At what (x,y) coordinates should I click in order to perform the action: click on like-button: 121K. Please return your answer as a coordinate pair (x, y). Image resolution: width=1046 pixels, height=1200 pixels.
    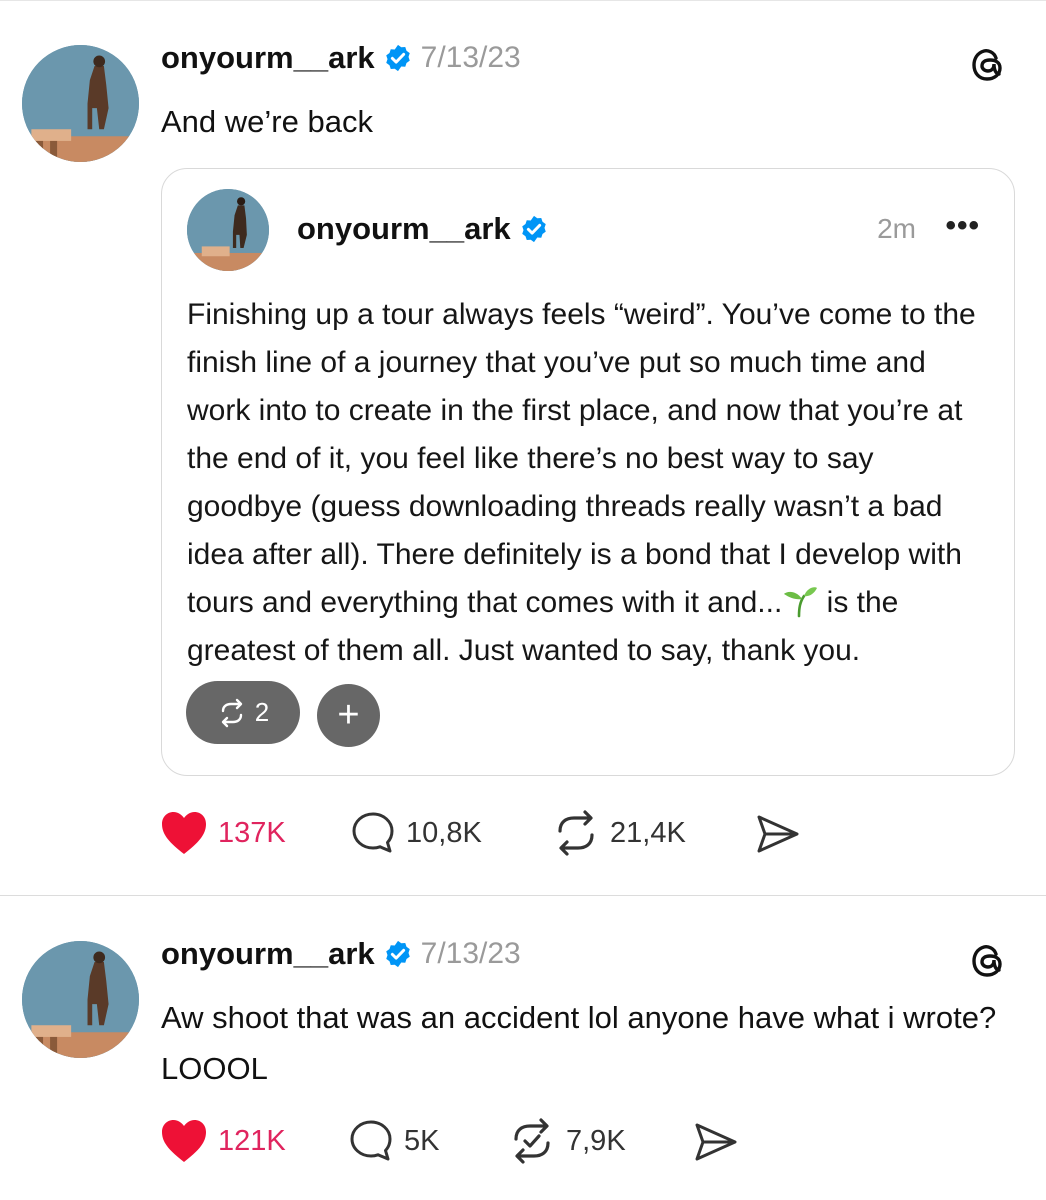
    Looking at the image, I should click on (223, 1141).